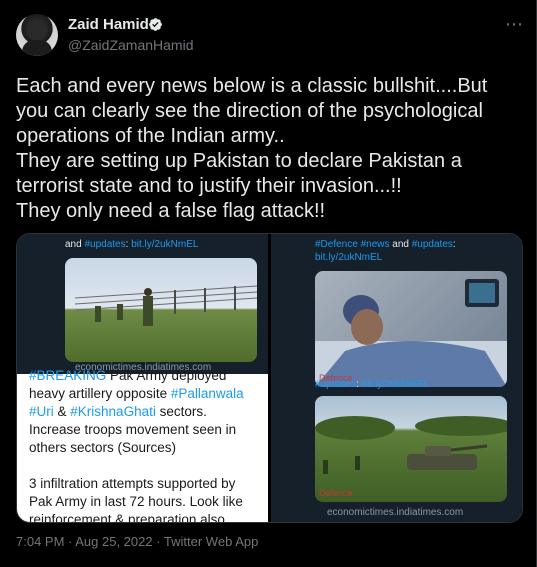 The image size is (537, 567). I want to click on caption-right-top: #Defence #news and #updates:, so click(385, 244).